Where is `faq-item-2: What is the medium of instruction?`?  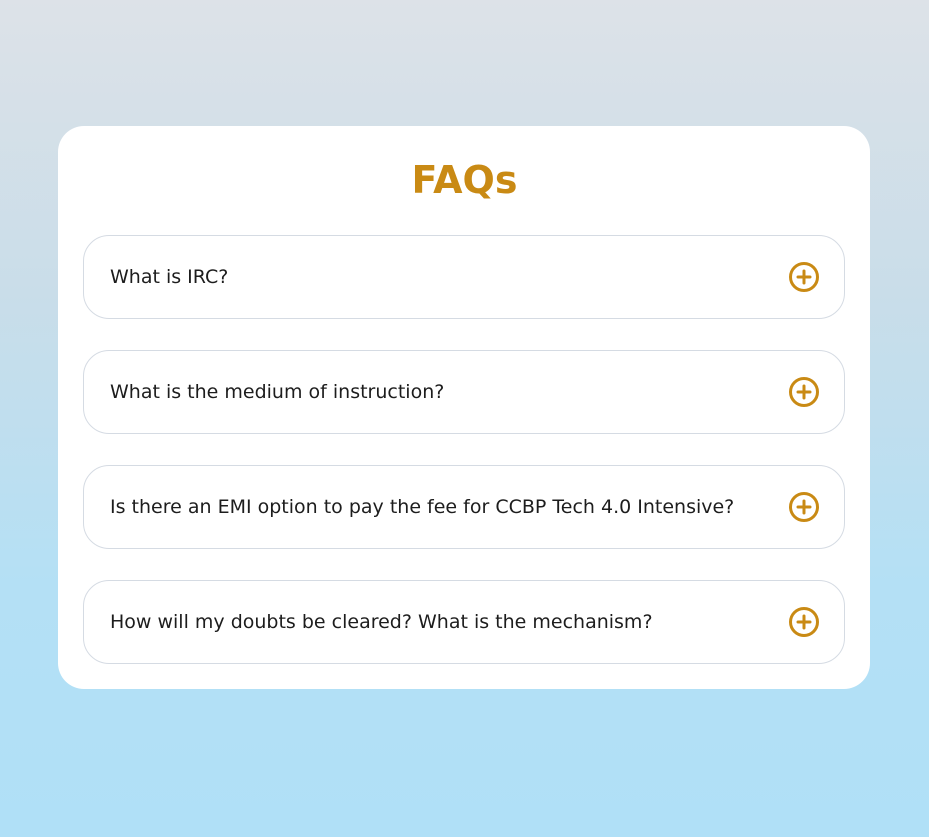
faq-item-2: What is the medium of instruction? is located at coordinates (464, 392).